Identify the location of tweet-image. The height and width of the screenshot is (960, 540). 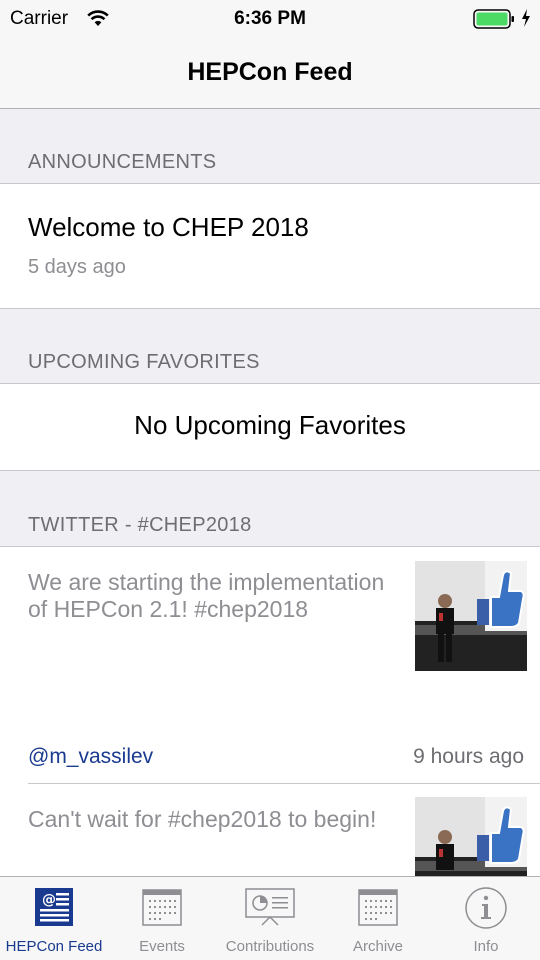
(471, 616).